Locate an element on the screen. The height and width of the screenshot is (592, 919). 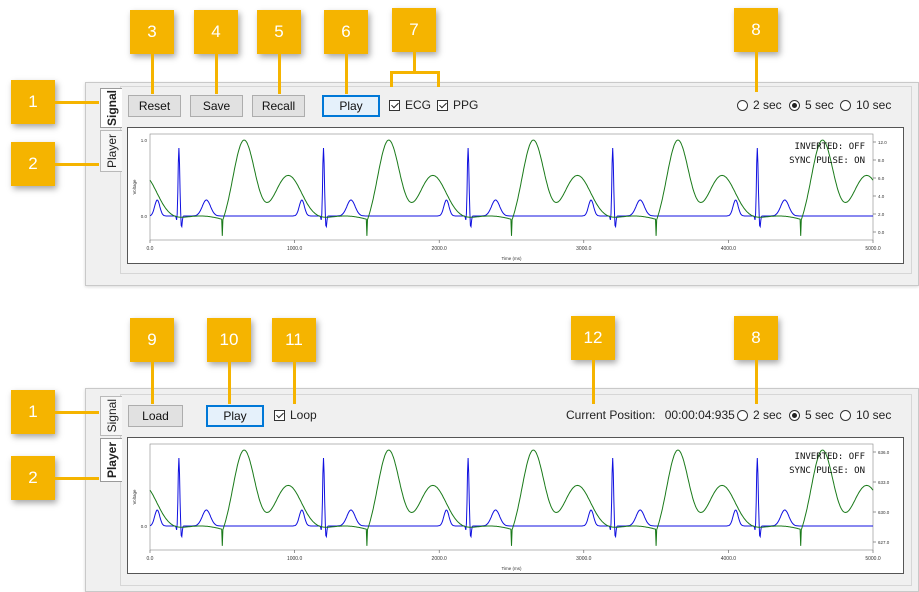
callout-1-leader is located at coordinates (77, 102).